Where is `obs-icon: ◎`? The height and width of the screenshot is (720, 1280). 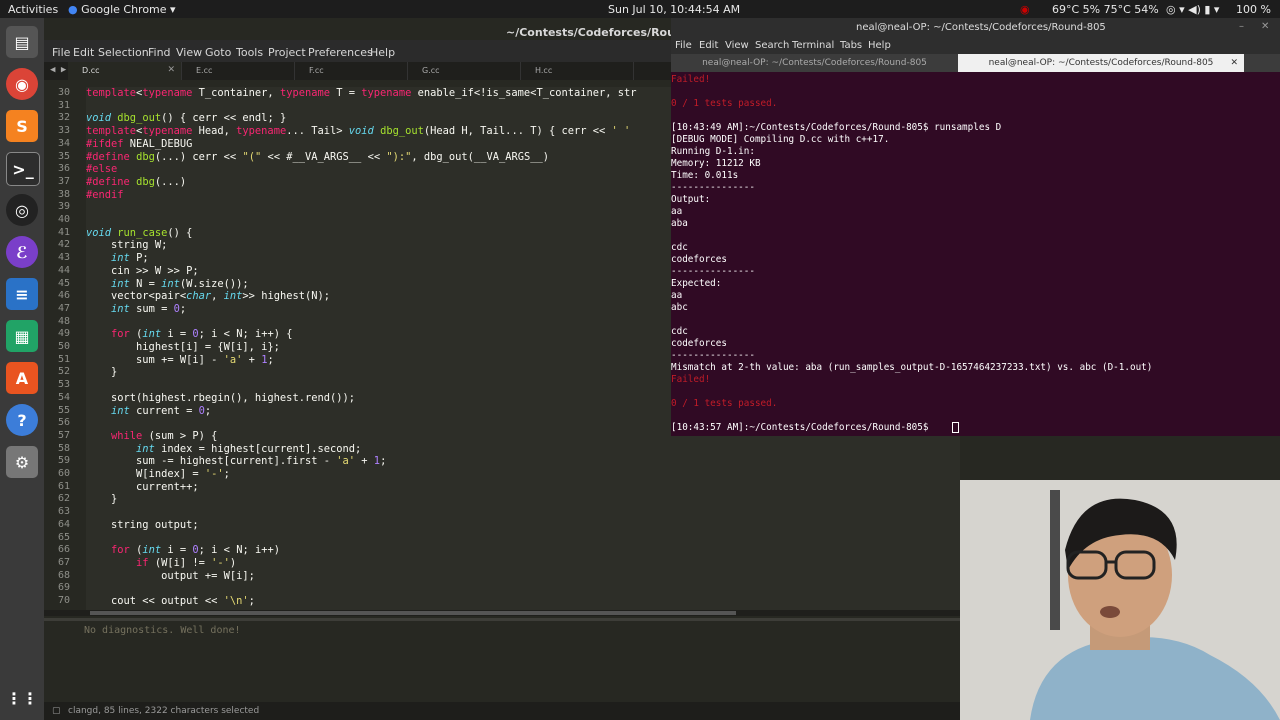
obs-icon: ◎ is located at coordinates (22, 210).